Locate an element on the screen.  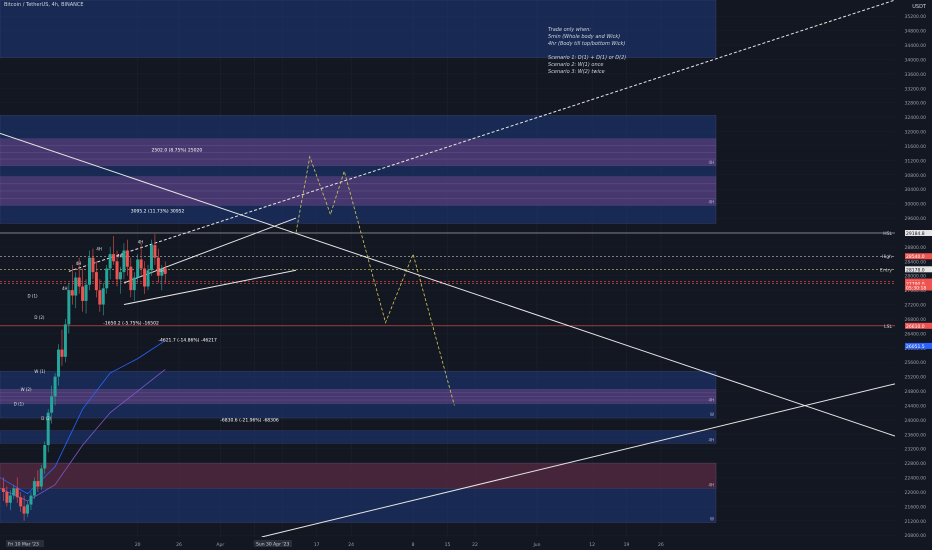
time-axis-tick: 22 is located at coordinates (475, 545).